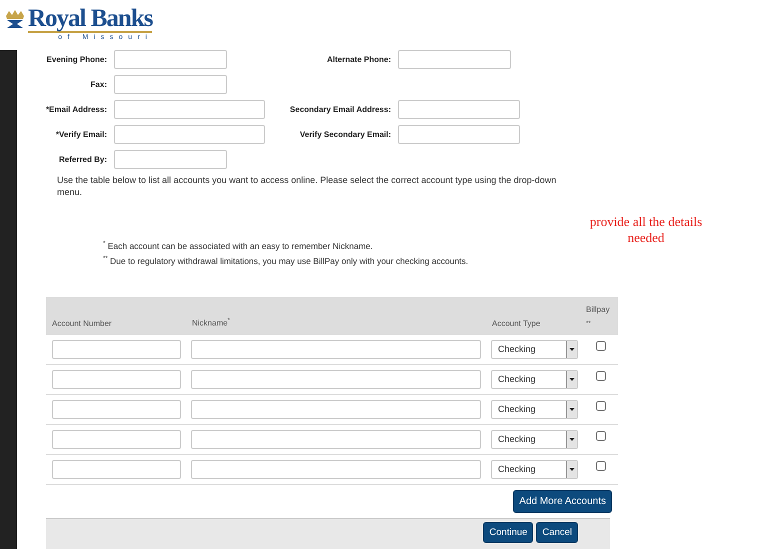 Image resolution: width=768 pixels, height=549 pixels. Describe the element at coordinates (557, 532) in the screenshot. I see `form-button: Cancel` at that location.